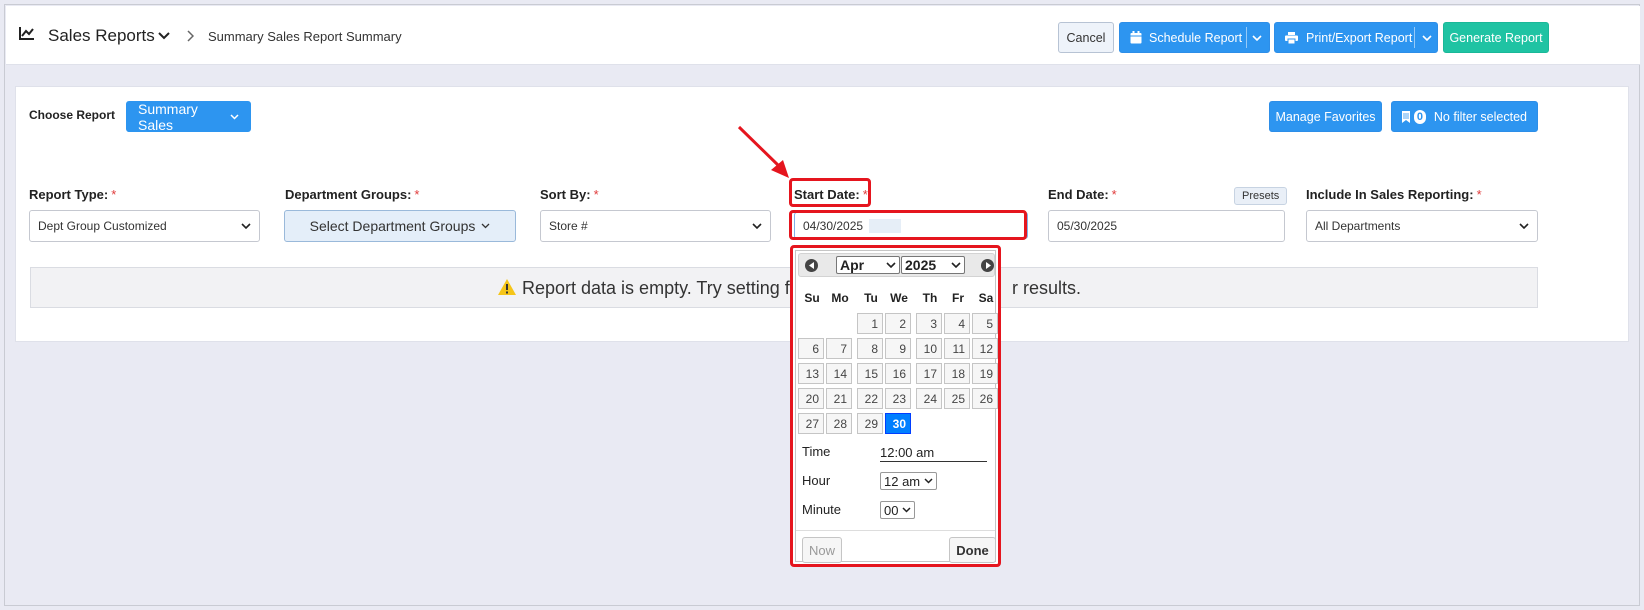  I want to click on app-title: Sales Reports, so click(101, 36).